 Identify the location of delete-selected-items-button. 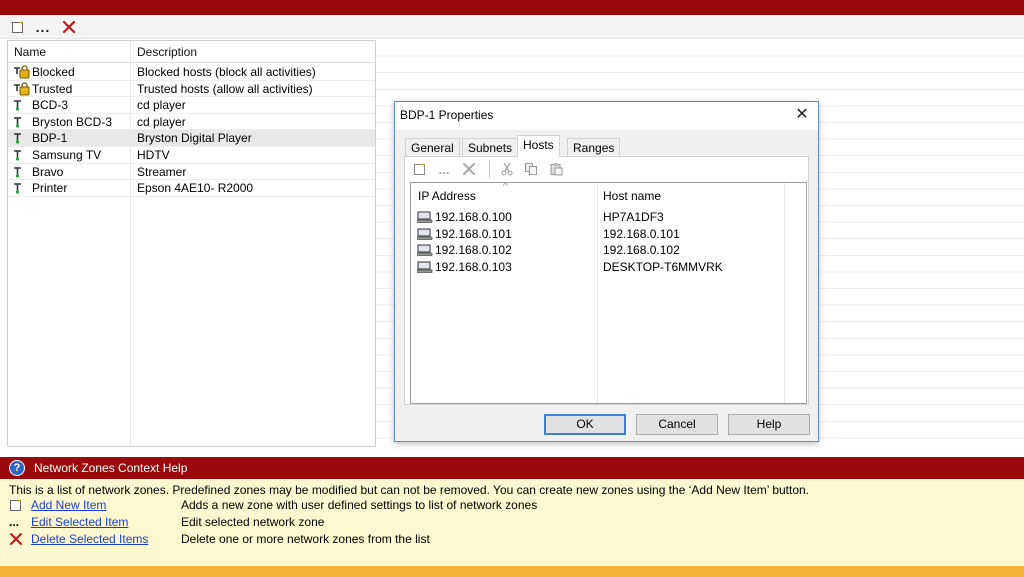
(69, 27).